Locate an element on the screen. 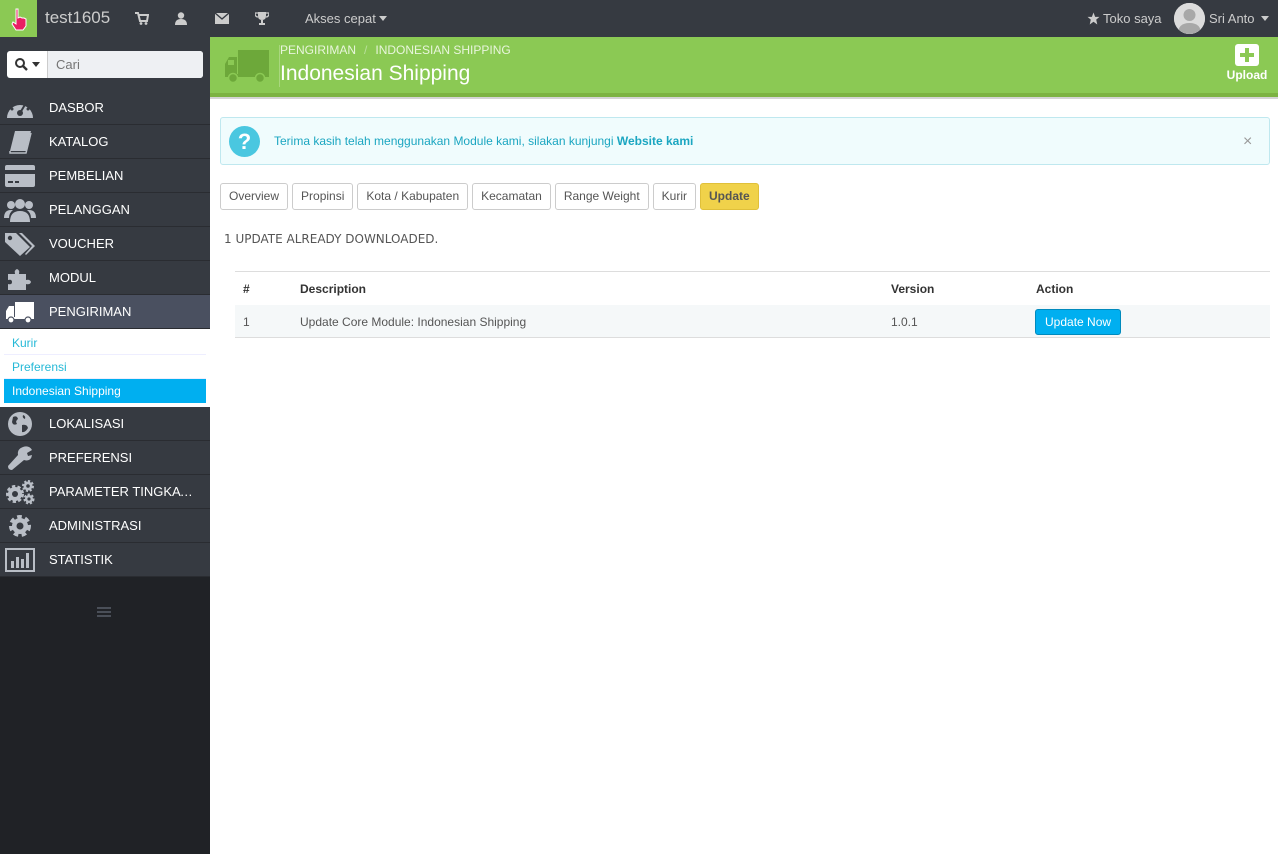 The height and width of the screenshot is (854, 1278). tab-range-weight: Range Weight is located at coordinates (601, 196).